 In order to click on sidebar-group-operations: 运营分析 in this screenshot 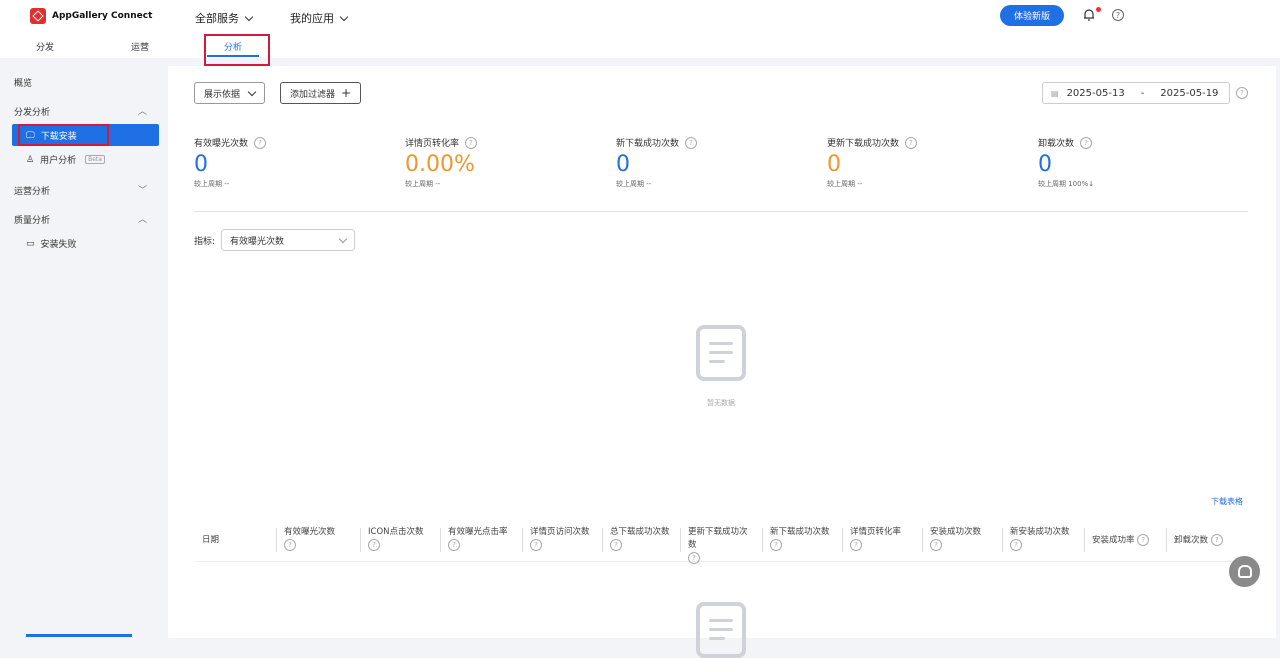, I will do `click(32, 190)`.